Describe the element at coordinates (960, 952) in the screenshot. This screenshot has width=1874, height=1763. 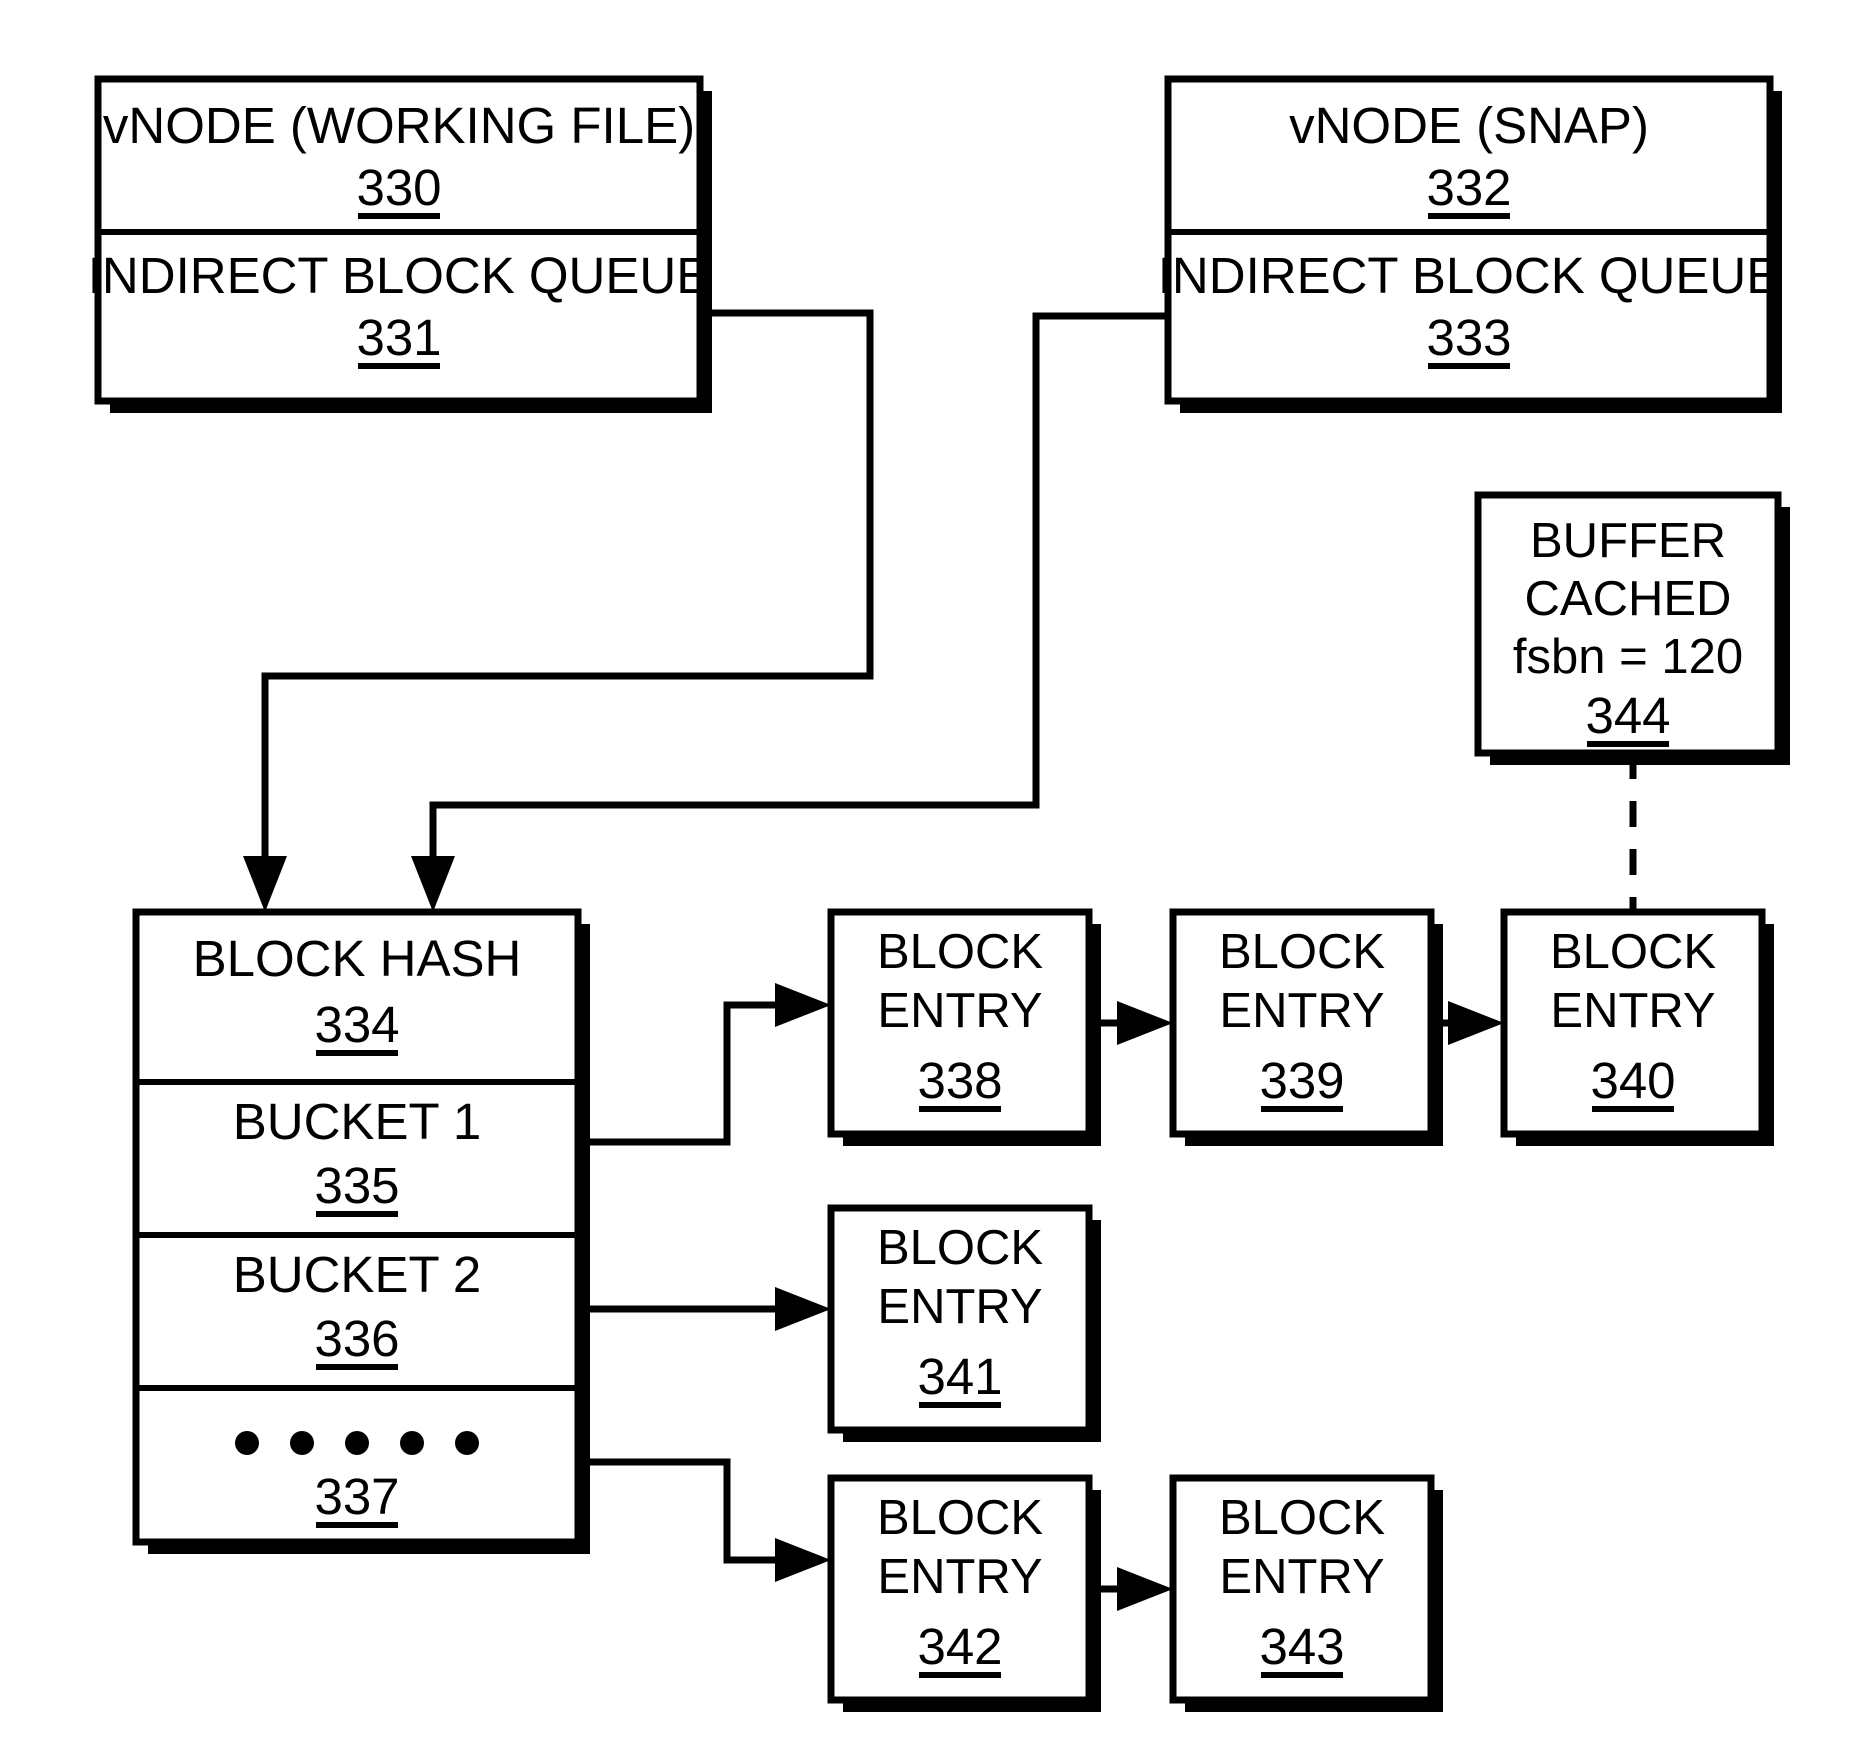
I see `block-entry-338-line1: BLOCK` at that location.